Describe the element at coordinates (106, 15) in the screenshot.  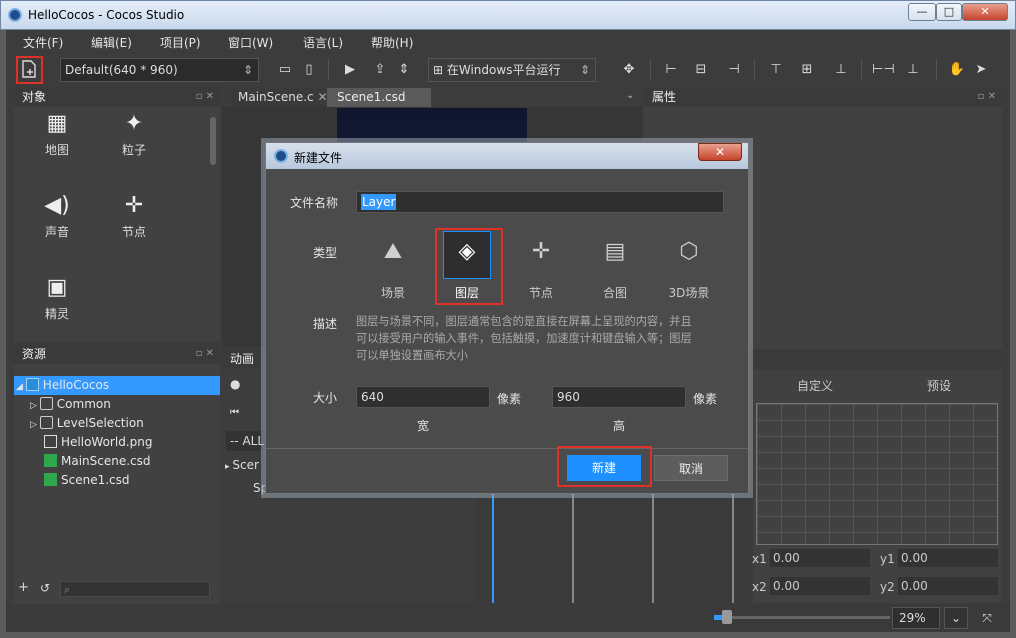
I see `window-title: HelloCocos - Cocos Studio` at that location.